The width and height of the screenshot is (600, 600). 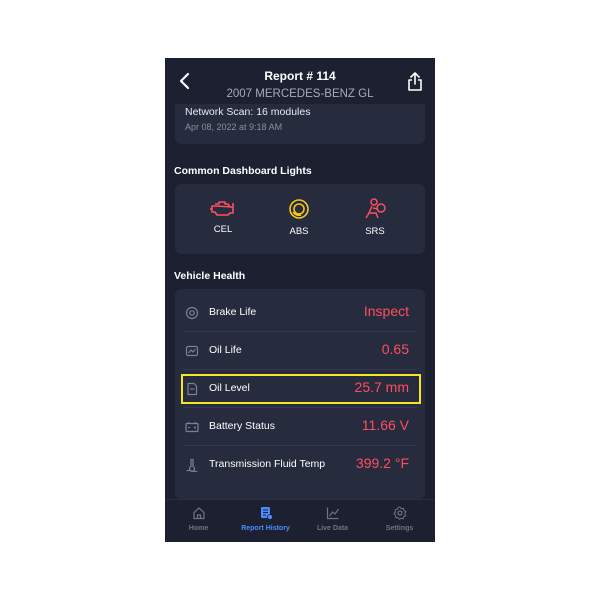 What do you see at coordinates (222, 208) in the screenshot?
I see `engine-icon` at bounding box center [222, 208].